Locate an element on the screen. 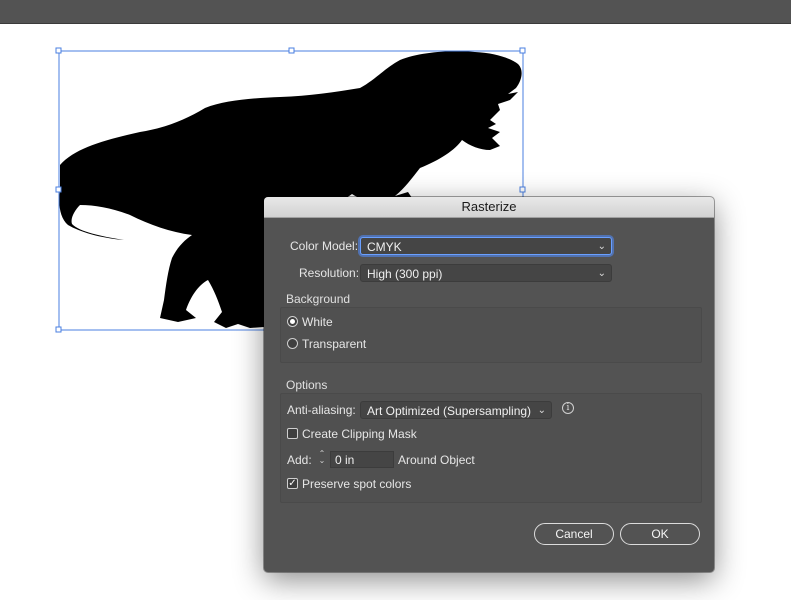 The image size is (791, 600). background-transparent-label: Transparent is located at coordinates (334, 344).